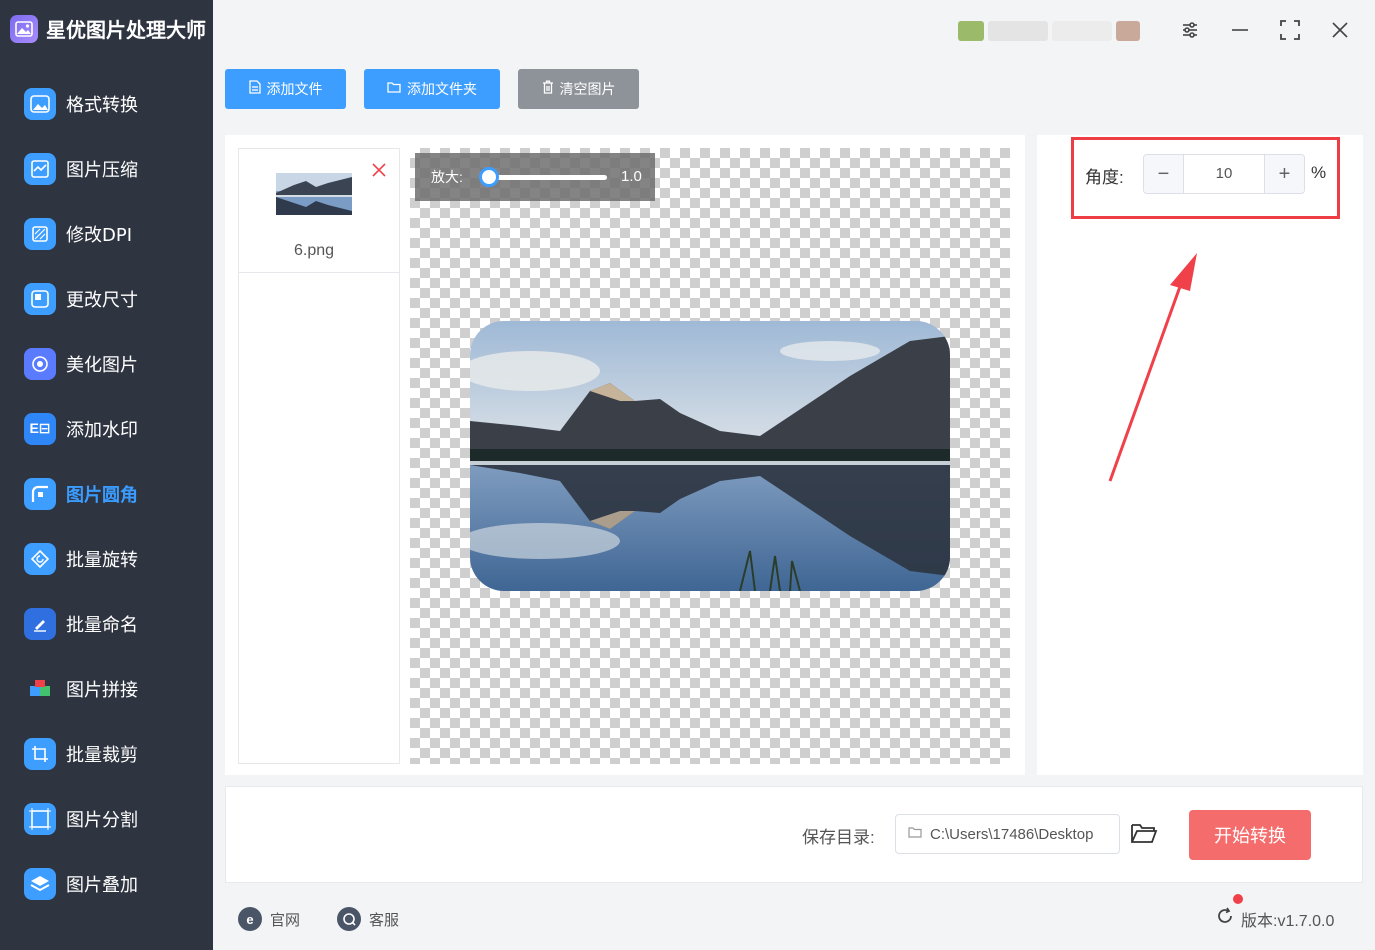  What do you see at coordinates (40, 168) in the screenshot?
I see `compress-icon` at bounding box center [40, 168].